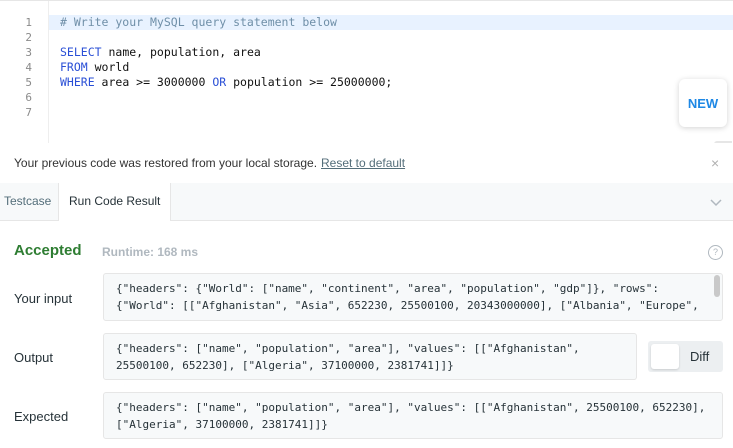  Describe the element at coordinates (74, 67) in the screenshot. I see `keyword: FROM` at that location.